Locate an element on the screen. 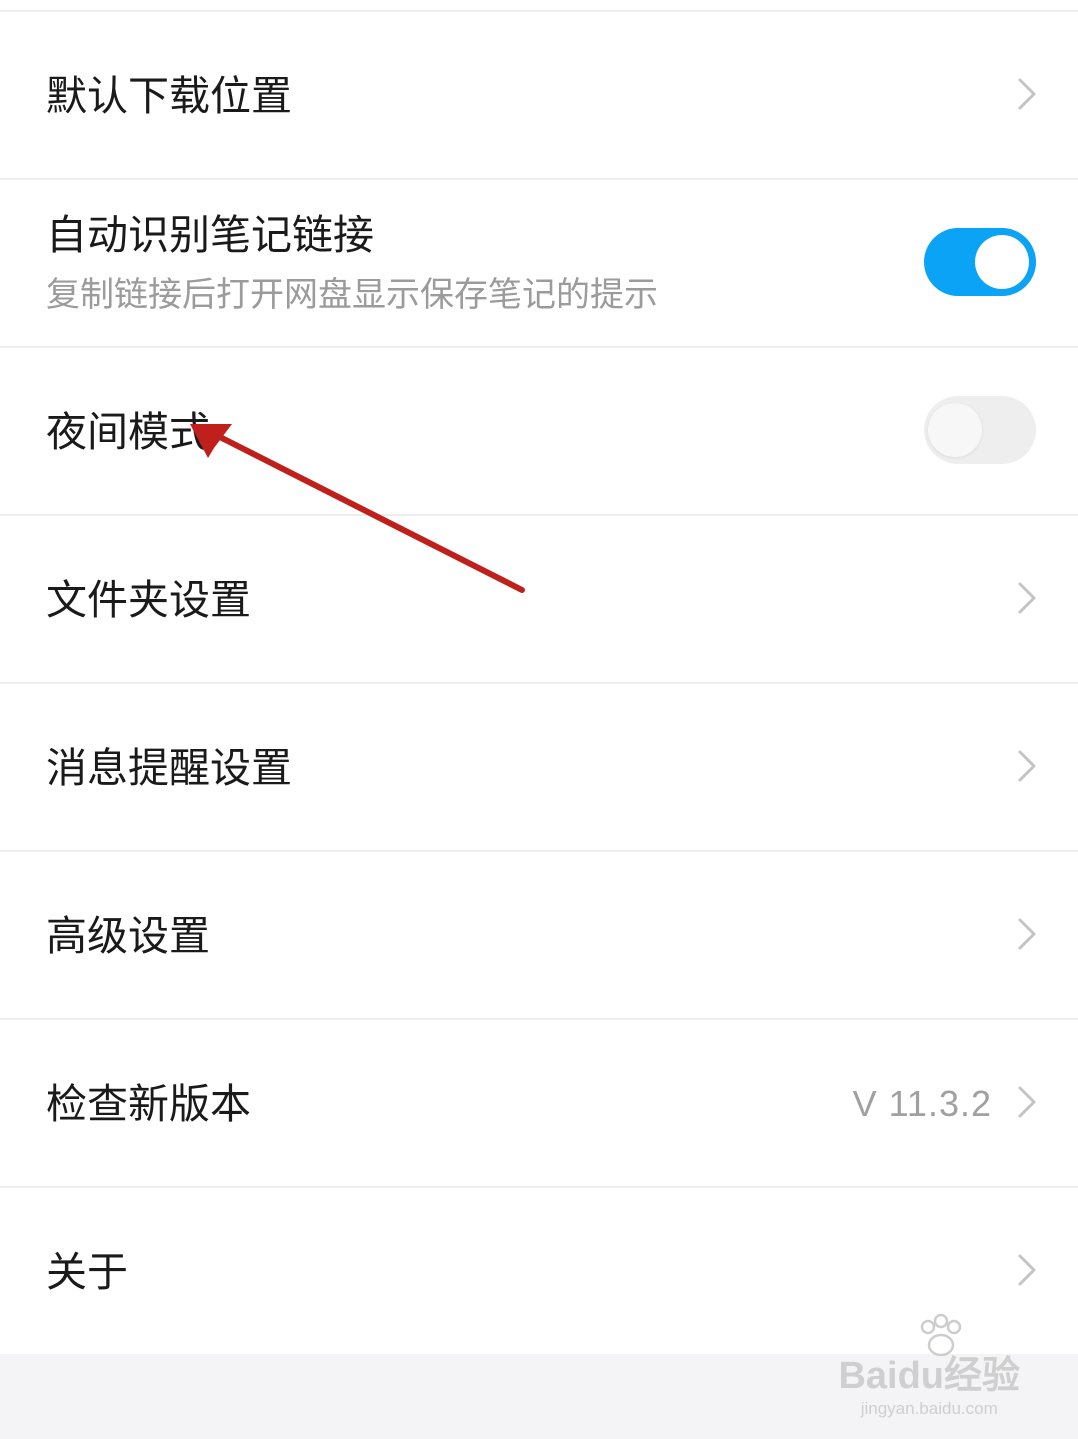 This screenshot has height=1439, width=1078. setting-title: 夜间模式 is located at coordinates (128, 432).